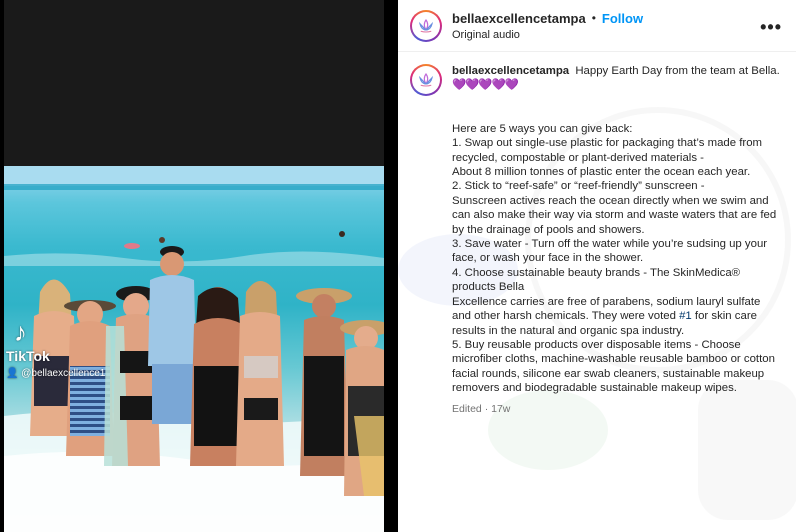 This screenshot has width=796, height=532. I want to click on tiktok-watermark: ♪ TikTok 👤 @bellaexcellence1, so click(55, 348).